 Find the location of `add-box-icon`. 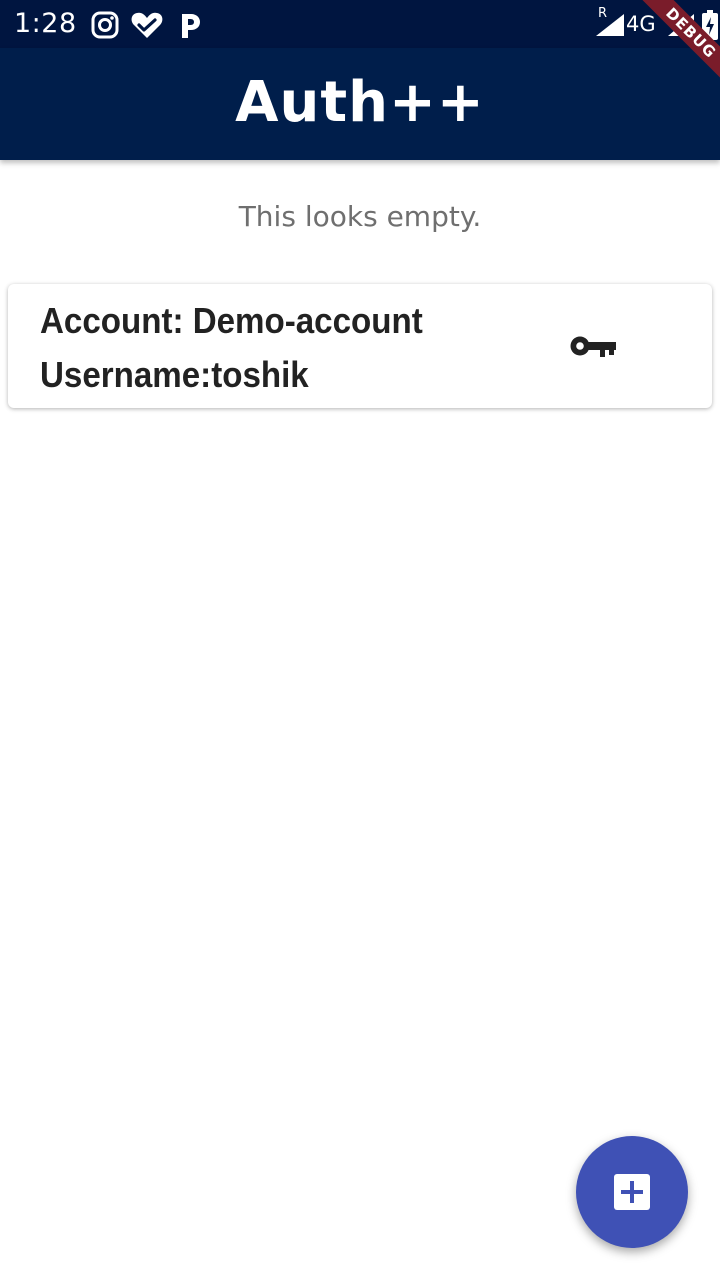

add-box-icon is located at coordinates (632, 1192).